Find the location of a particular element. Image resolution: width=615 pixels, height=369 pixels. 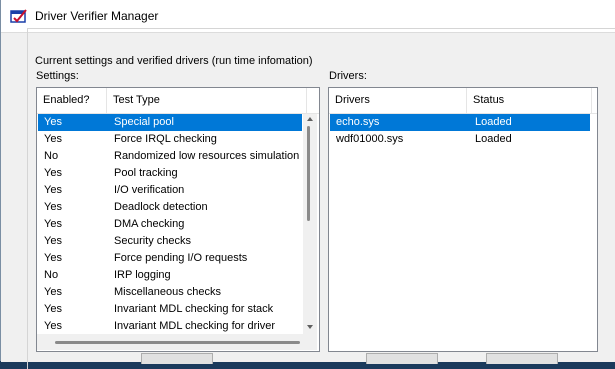

scroll-up-arrow-icon is located at coordinates (310, 119).